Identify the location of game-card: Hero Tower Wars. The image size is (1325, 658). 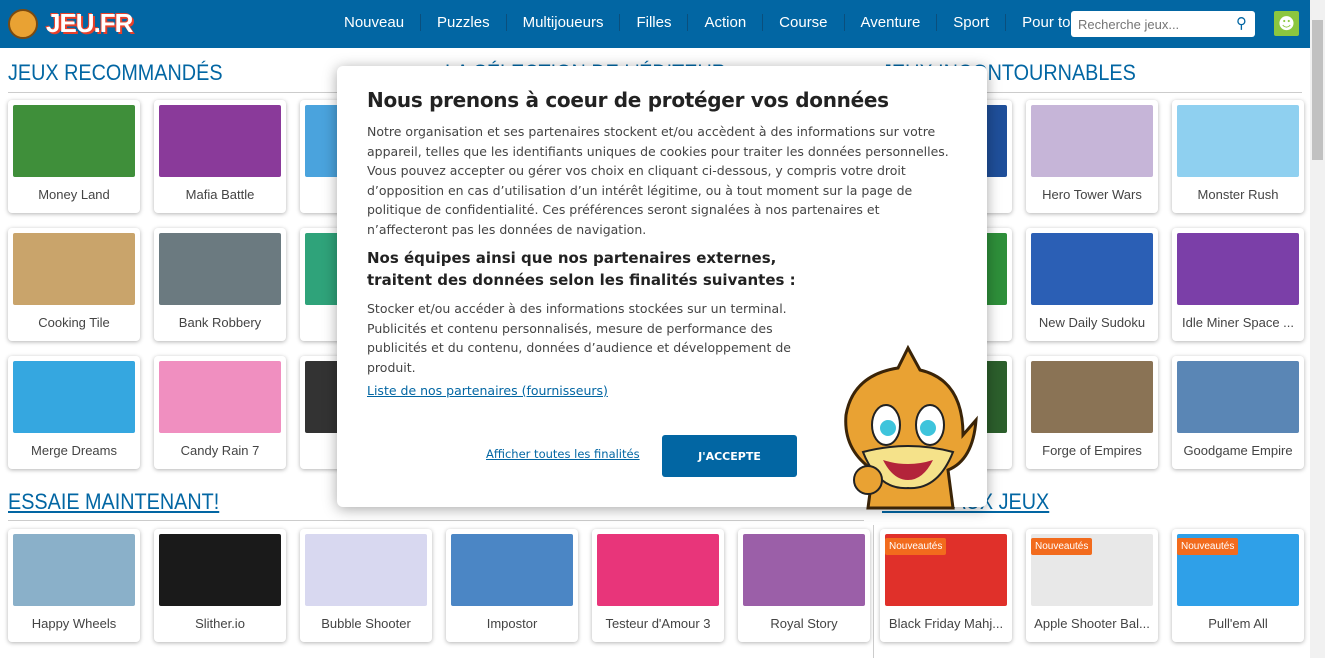
(1092, 156).